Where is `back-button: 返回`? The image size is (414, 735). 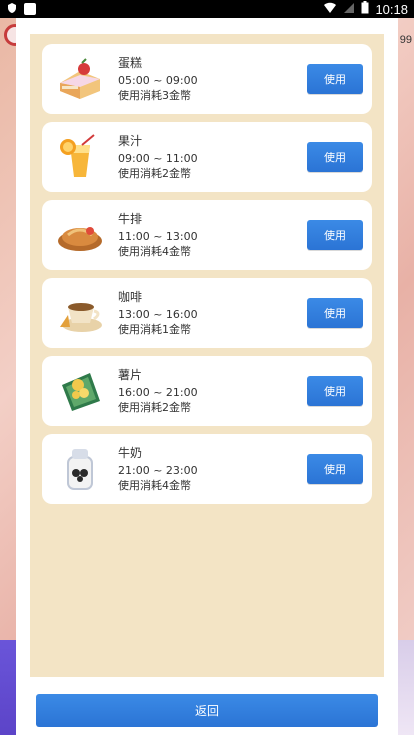 back-button: 返回 is located at coordinates (207, 710).